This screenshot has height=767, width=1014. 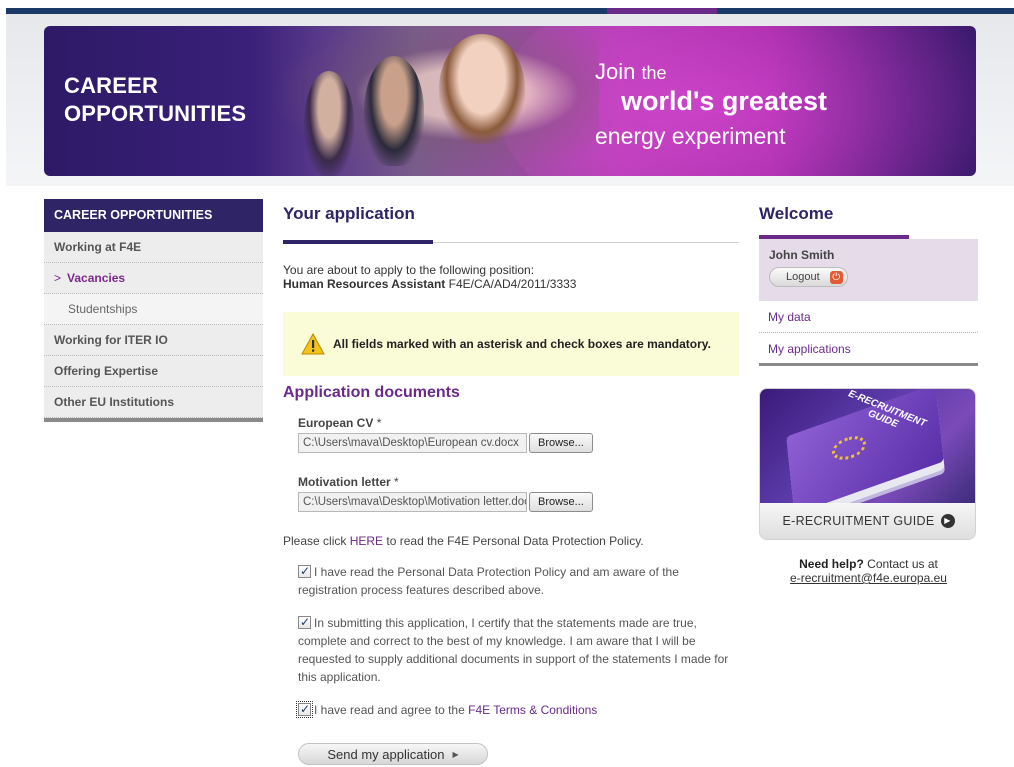 What do you see at coordinates (304, 709) in the screenshot?
I see `terms-checkbox` at bounding box center [304, 709].